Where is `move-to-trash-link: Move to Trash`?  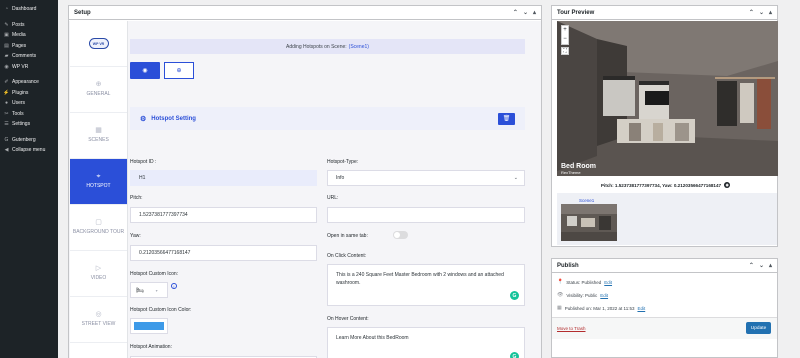 move-to-trash-link: Move to Trash is located at coordinates (571, 328).